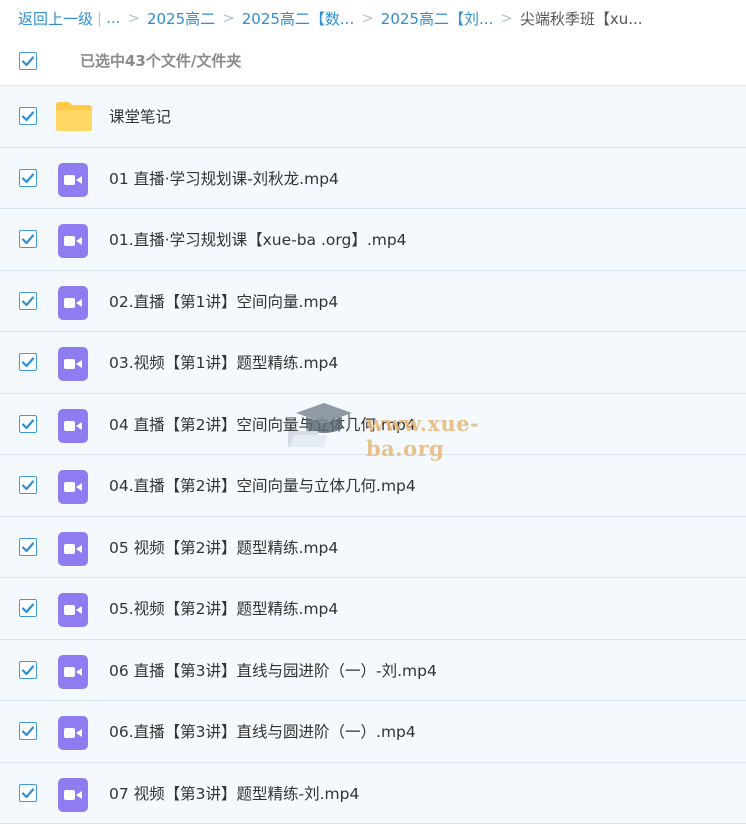  Describe the element at coordinates (373, 302) in the screenshot. I see `file-row: 02.直播【第1讲】空间向量.mp4` at that location.